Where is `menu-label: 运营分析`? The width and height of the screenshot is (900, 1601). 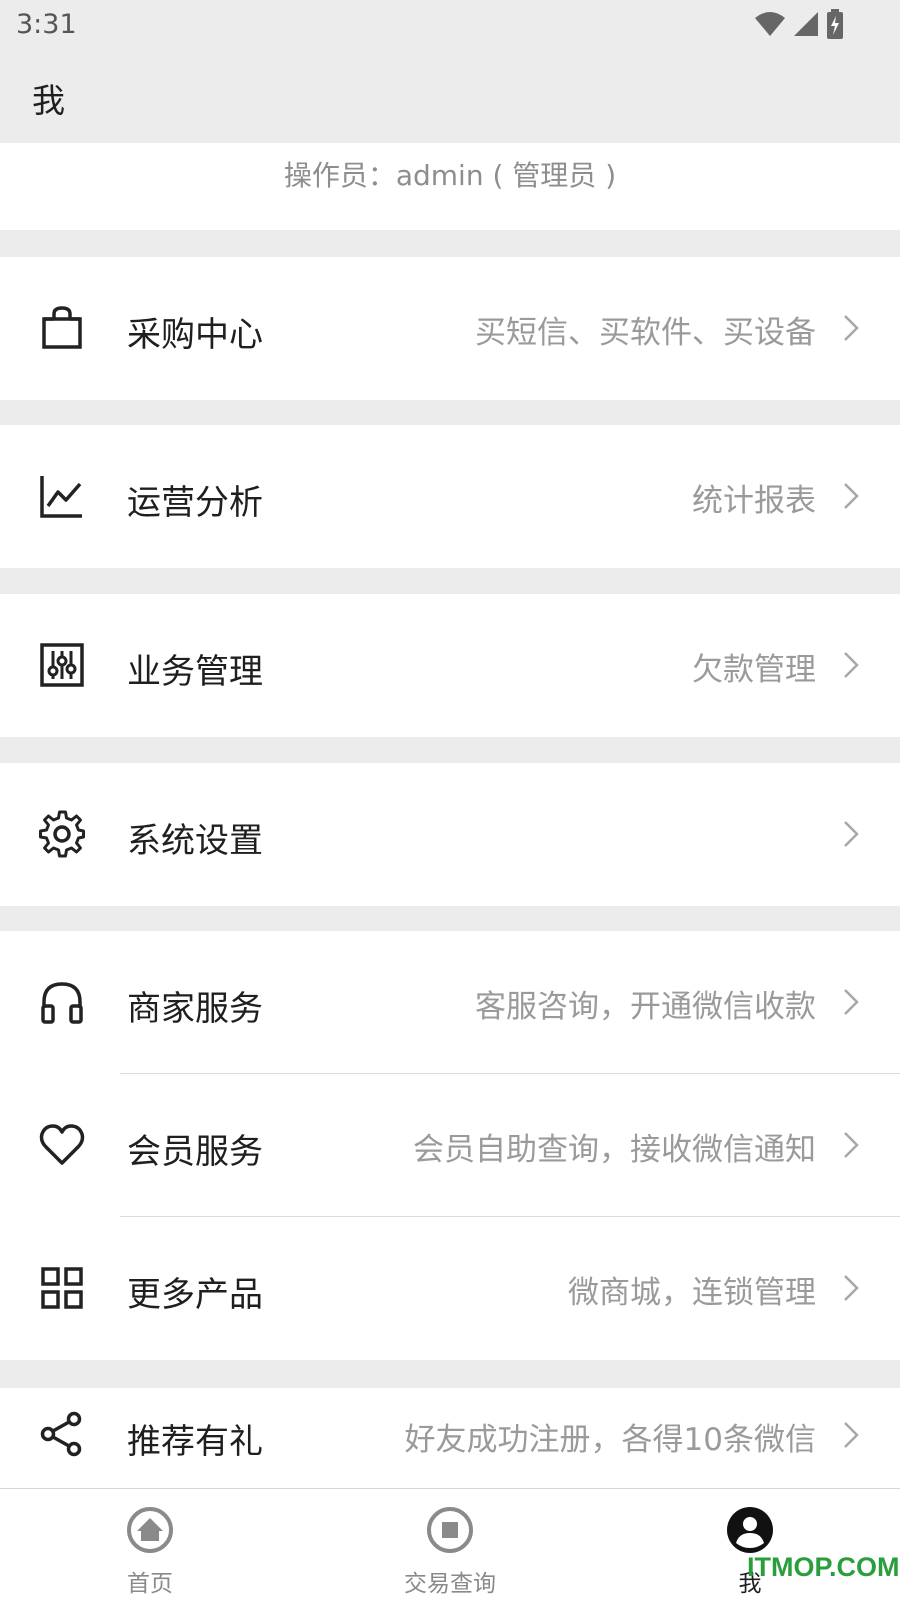 menu-label: 运营分析 is located at coordinates (195, 503).